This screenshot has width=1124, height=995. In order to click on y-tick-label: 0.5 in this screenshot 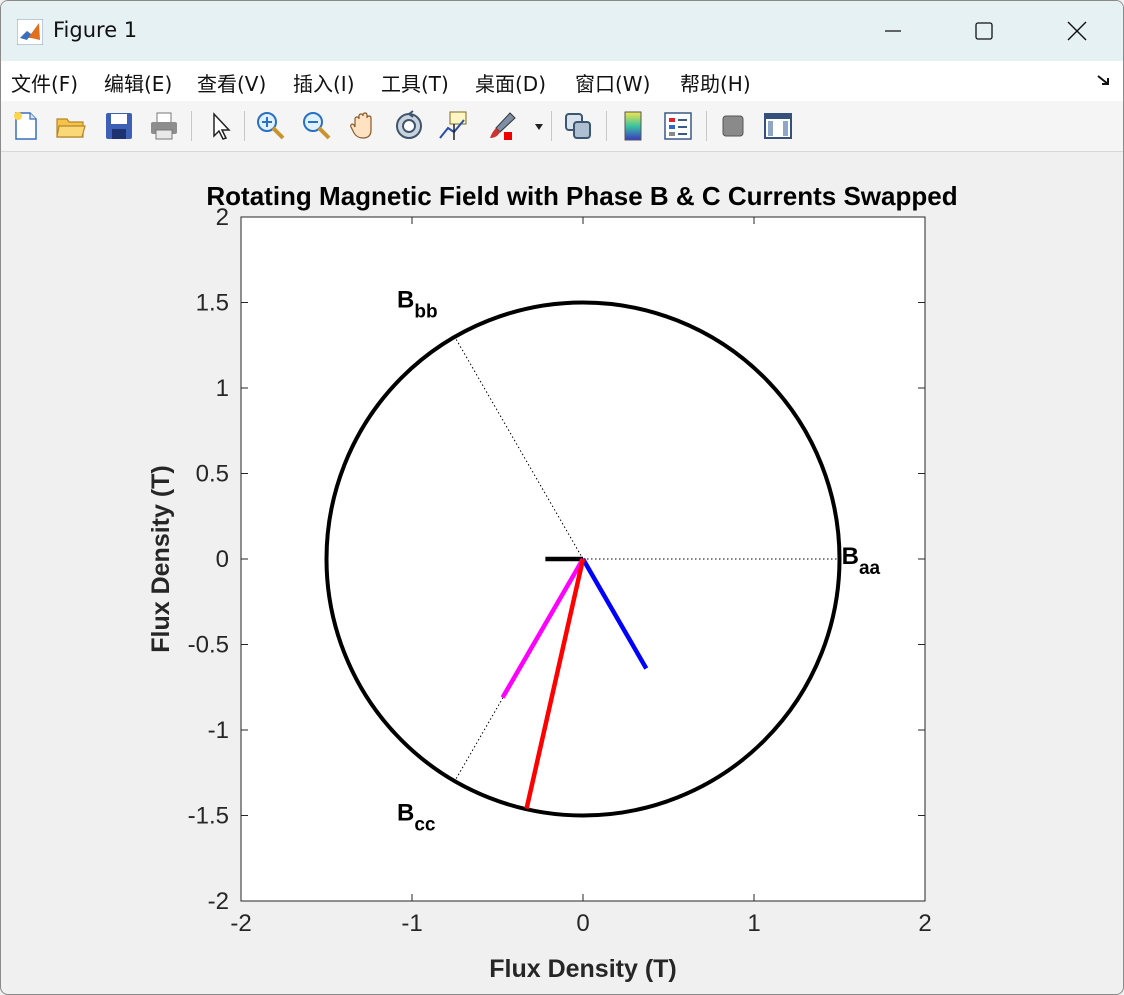, I will do `click(212, 474)`.